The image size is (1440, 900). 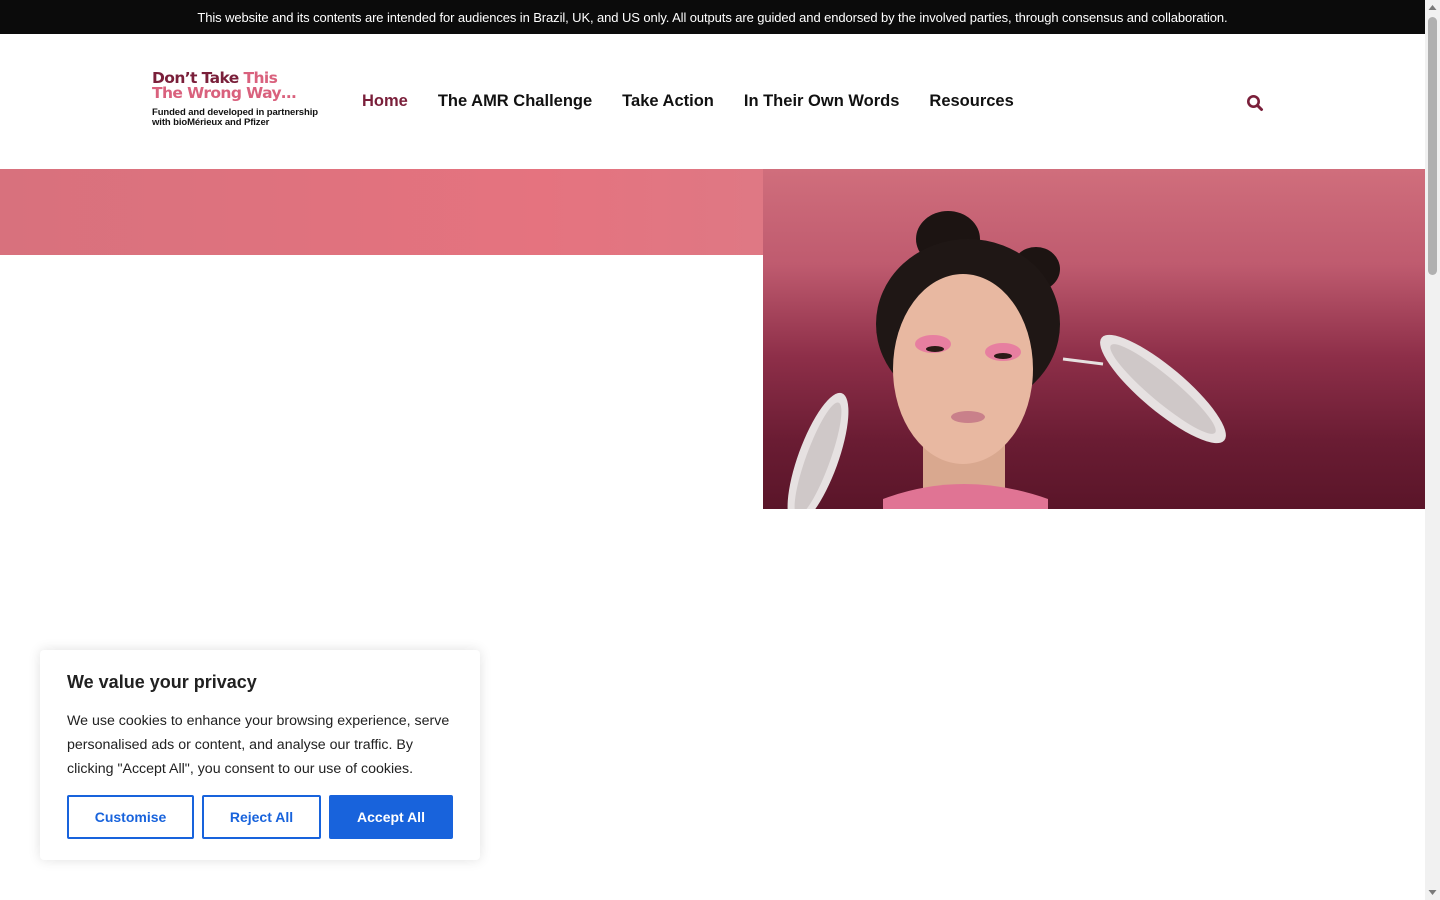 I want to click on logo-sub-2: with bioMérieux and Pfizer, so click(x=211, y=122).